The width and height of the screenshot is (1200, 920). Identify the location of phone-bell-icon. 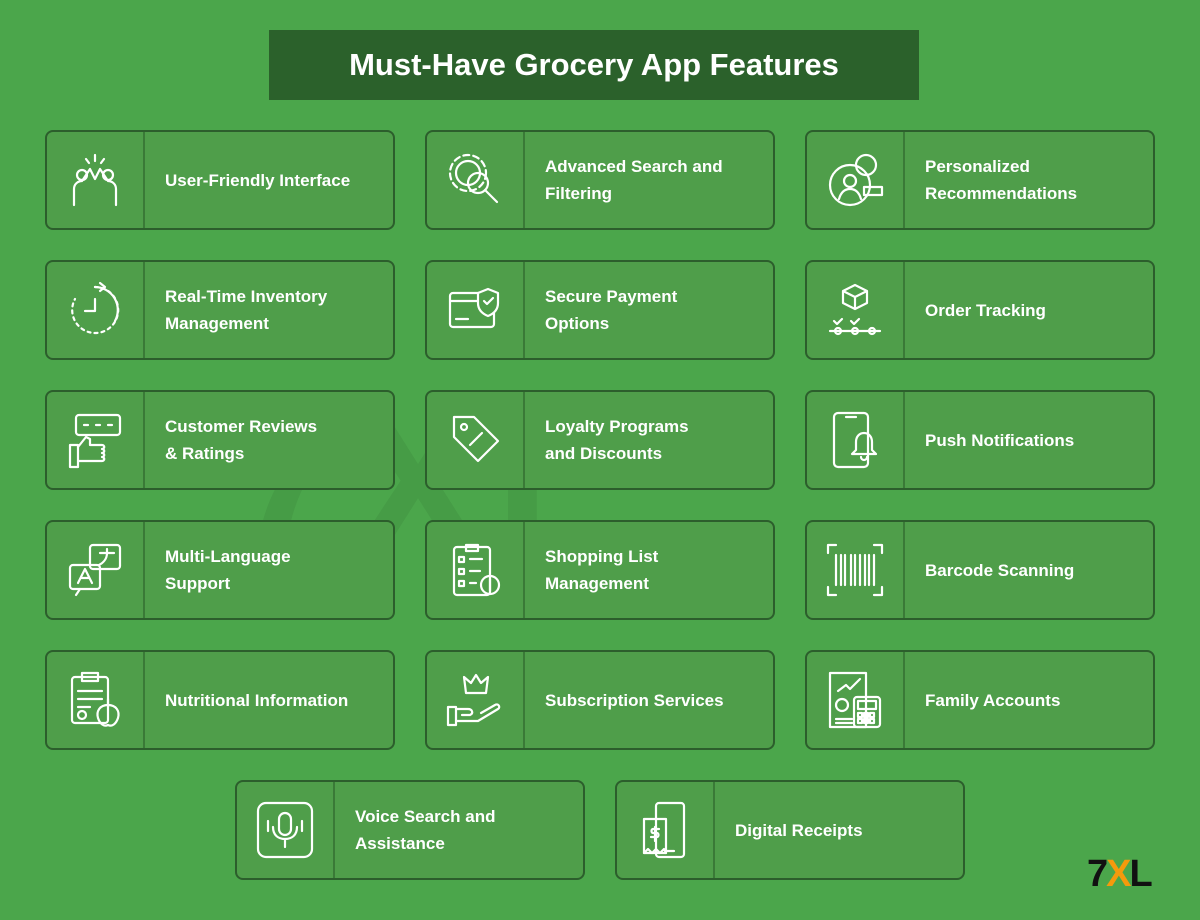
(856, 440).